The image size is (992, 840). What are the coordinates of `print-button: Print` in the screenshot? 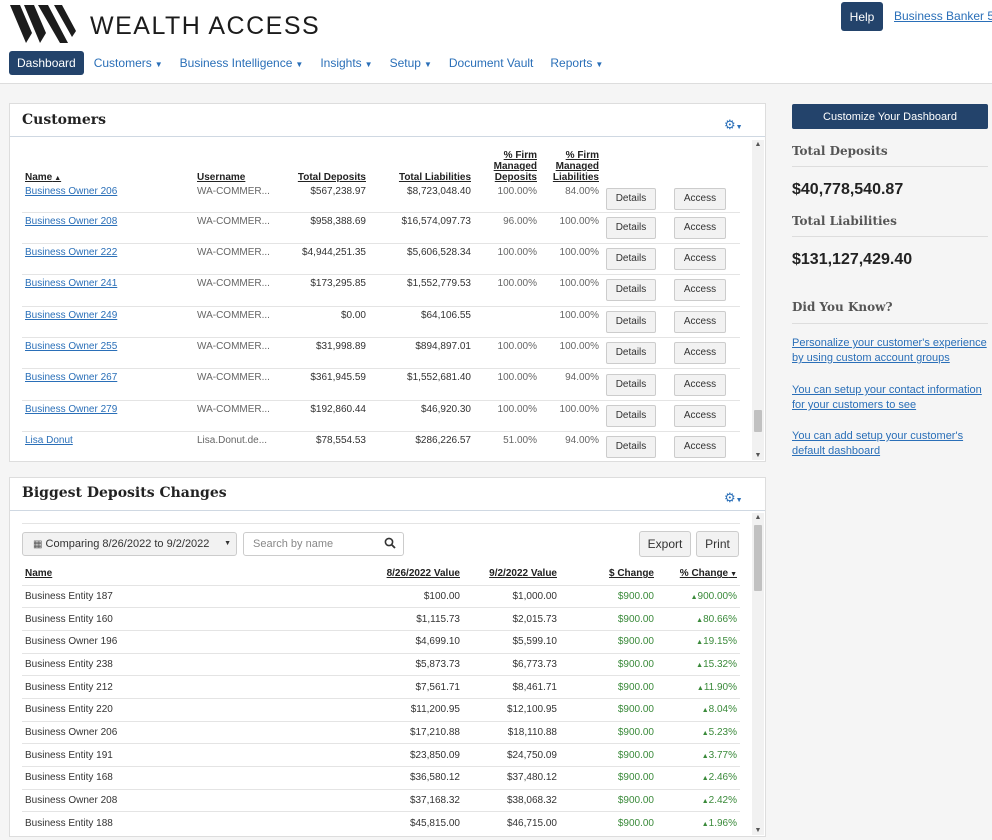 It's located at (717, 544).